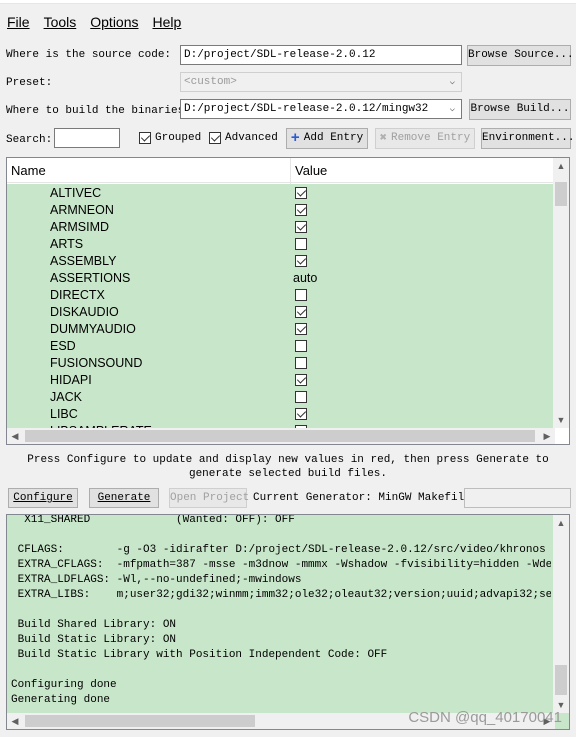 The image size is (576, 737). I want to click on column-header-value: Value, so click(309, 170).